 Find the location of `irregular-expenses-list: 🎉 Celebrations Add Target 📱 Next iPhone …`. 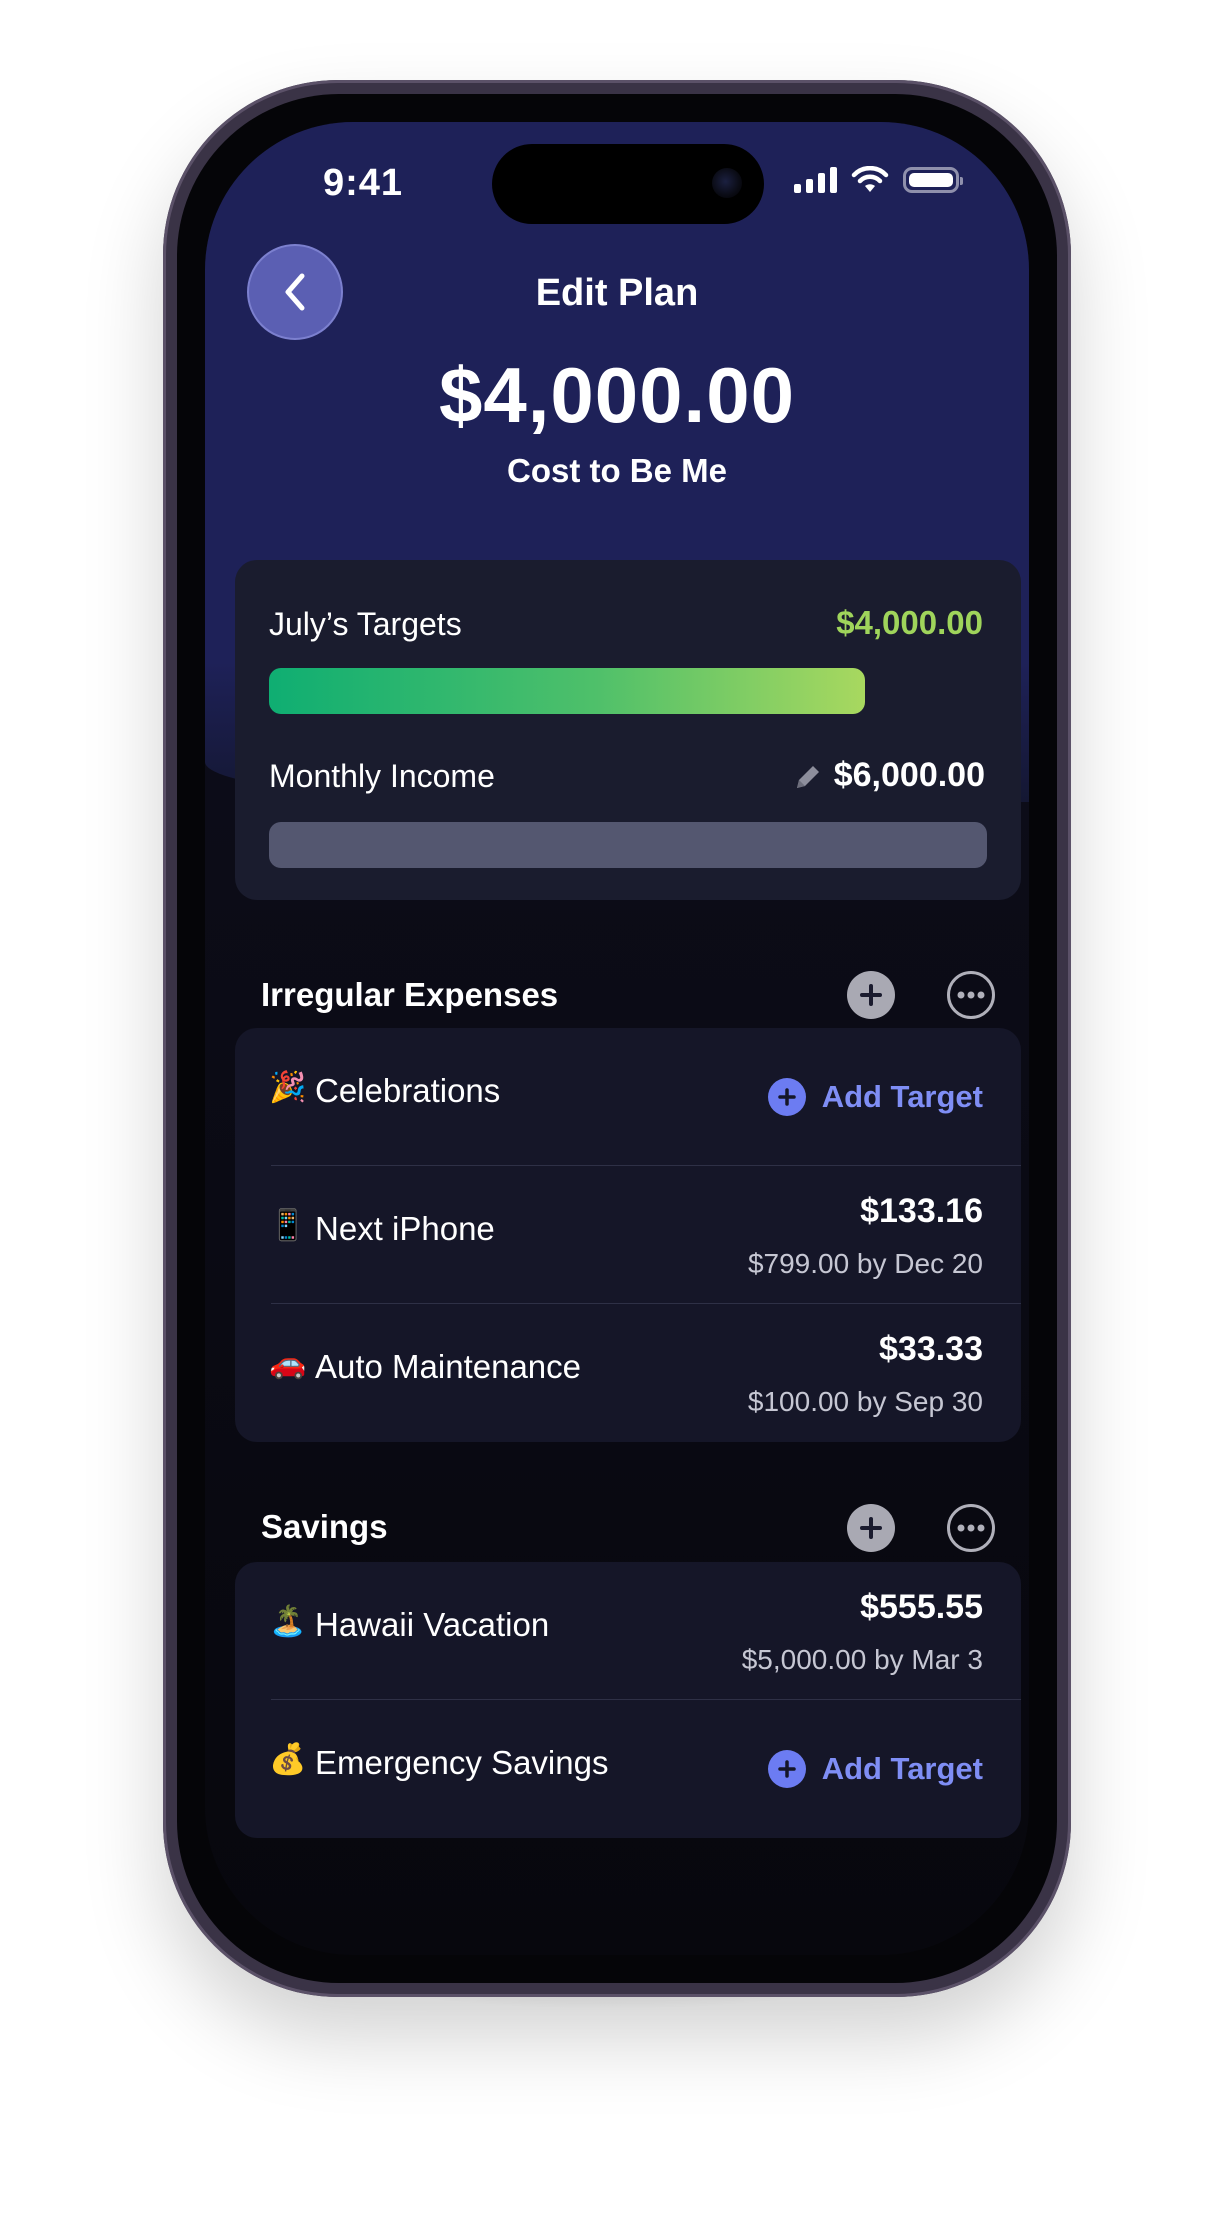

irregular-expenses-list: 🎉 Celebrations Add Target 📱 Next iPhone … is located at coordinates (628, 1235).